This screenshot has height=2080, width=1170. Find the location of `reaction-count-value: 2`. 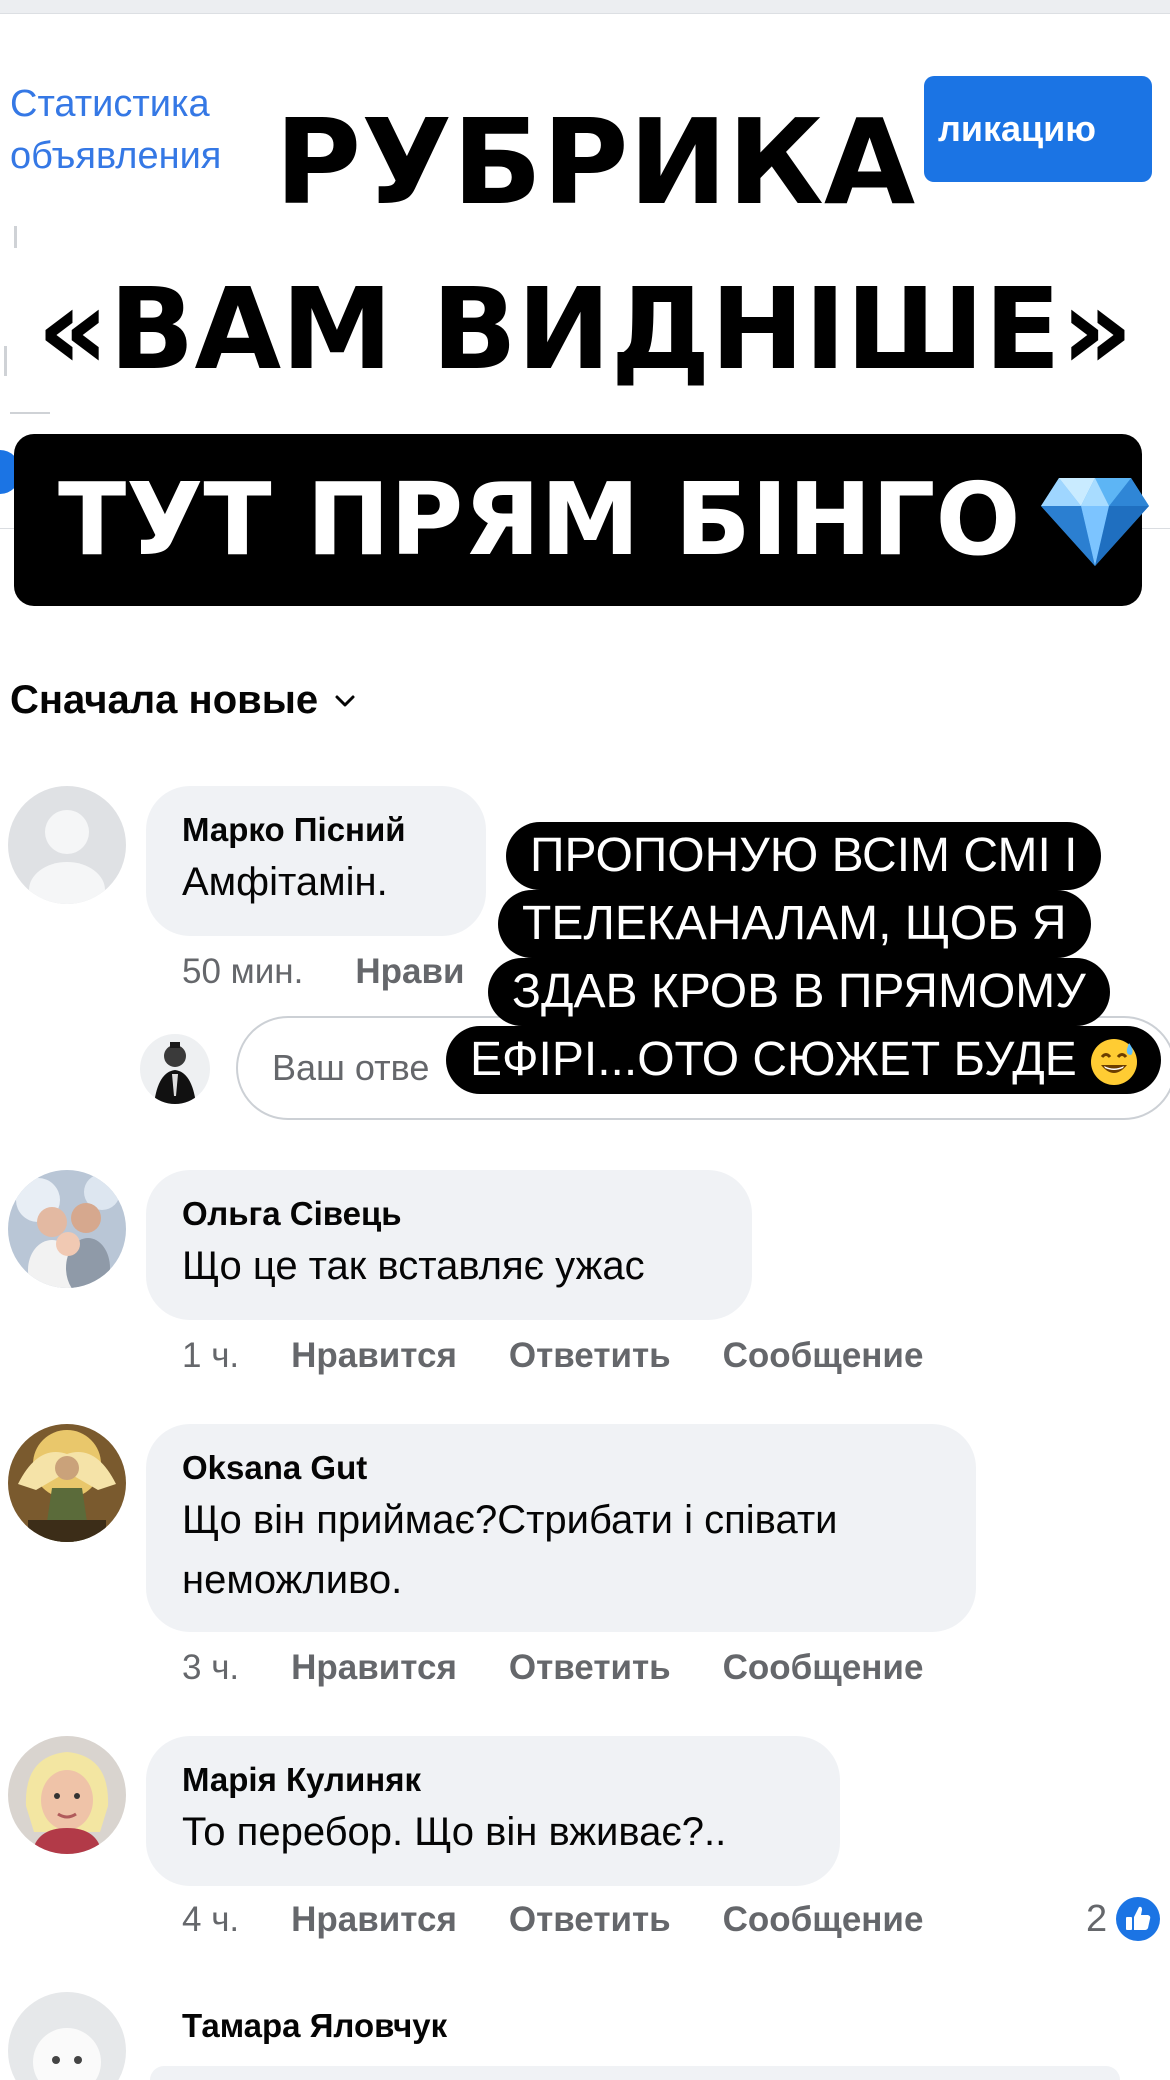

reaction-count-value: 2 is located at coordinates (1097, 1918).